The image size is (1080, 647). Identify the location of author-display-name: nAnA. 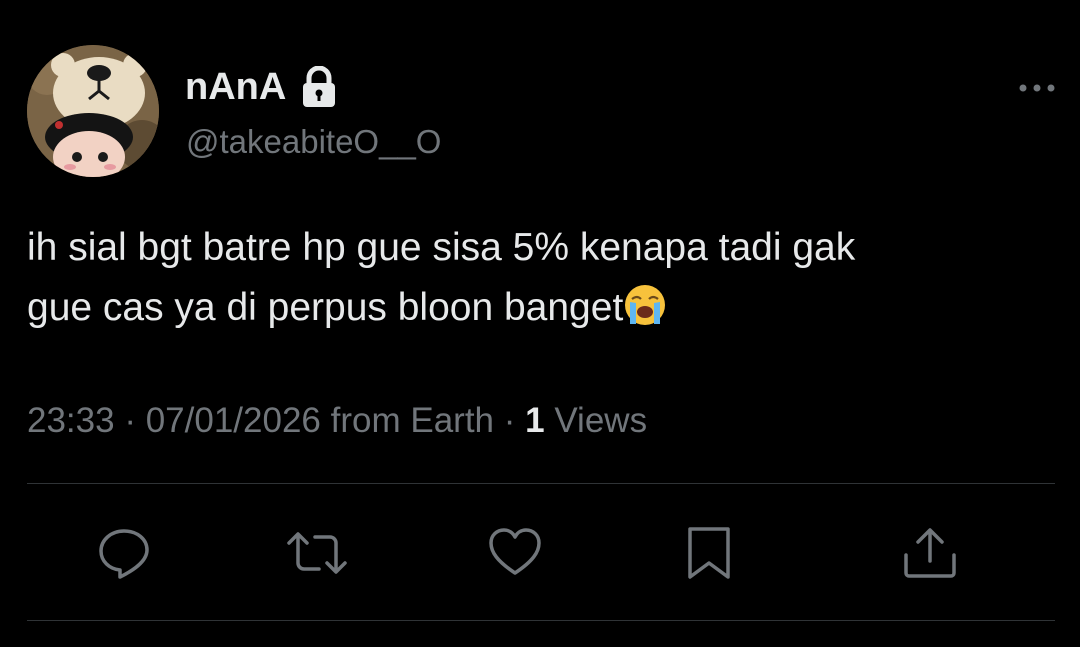
(261, 87).